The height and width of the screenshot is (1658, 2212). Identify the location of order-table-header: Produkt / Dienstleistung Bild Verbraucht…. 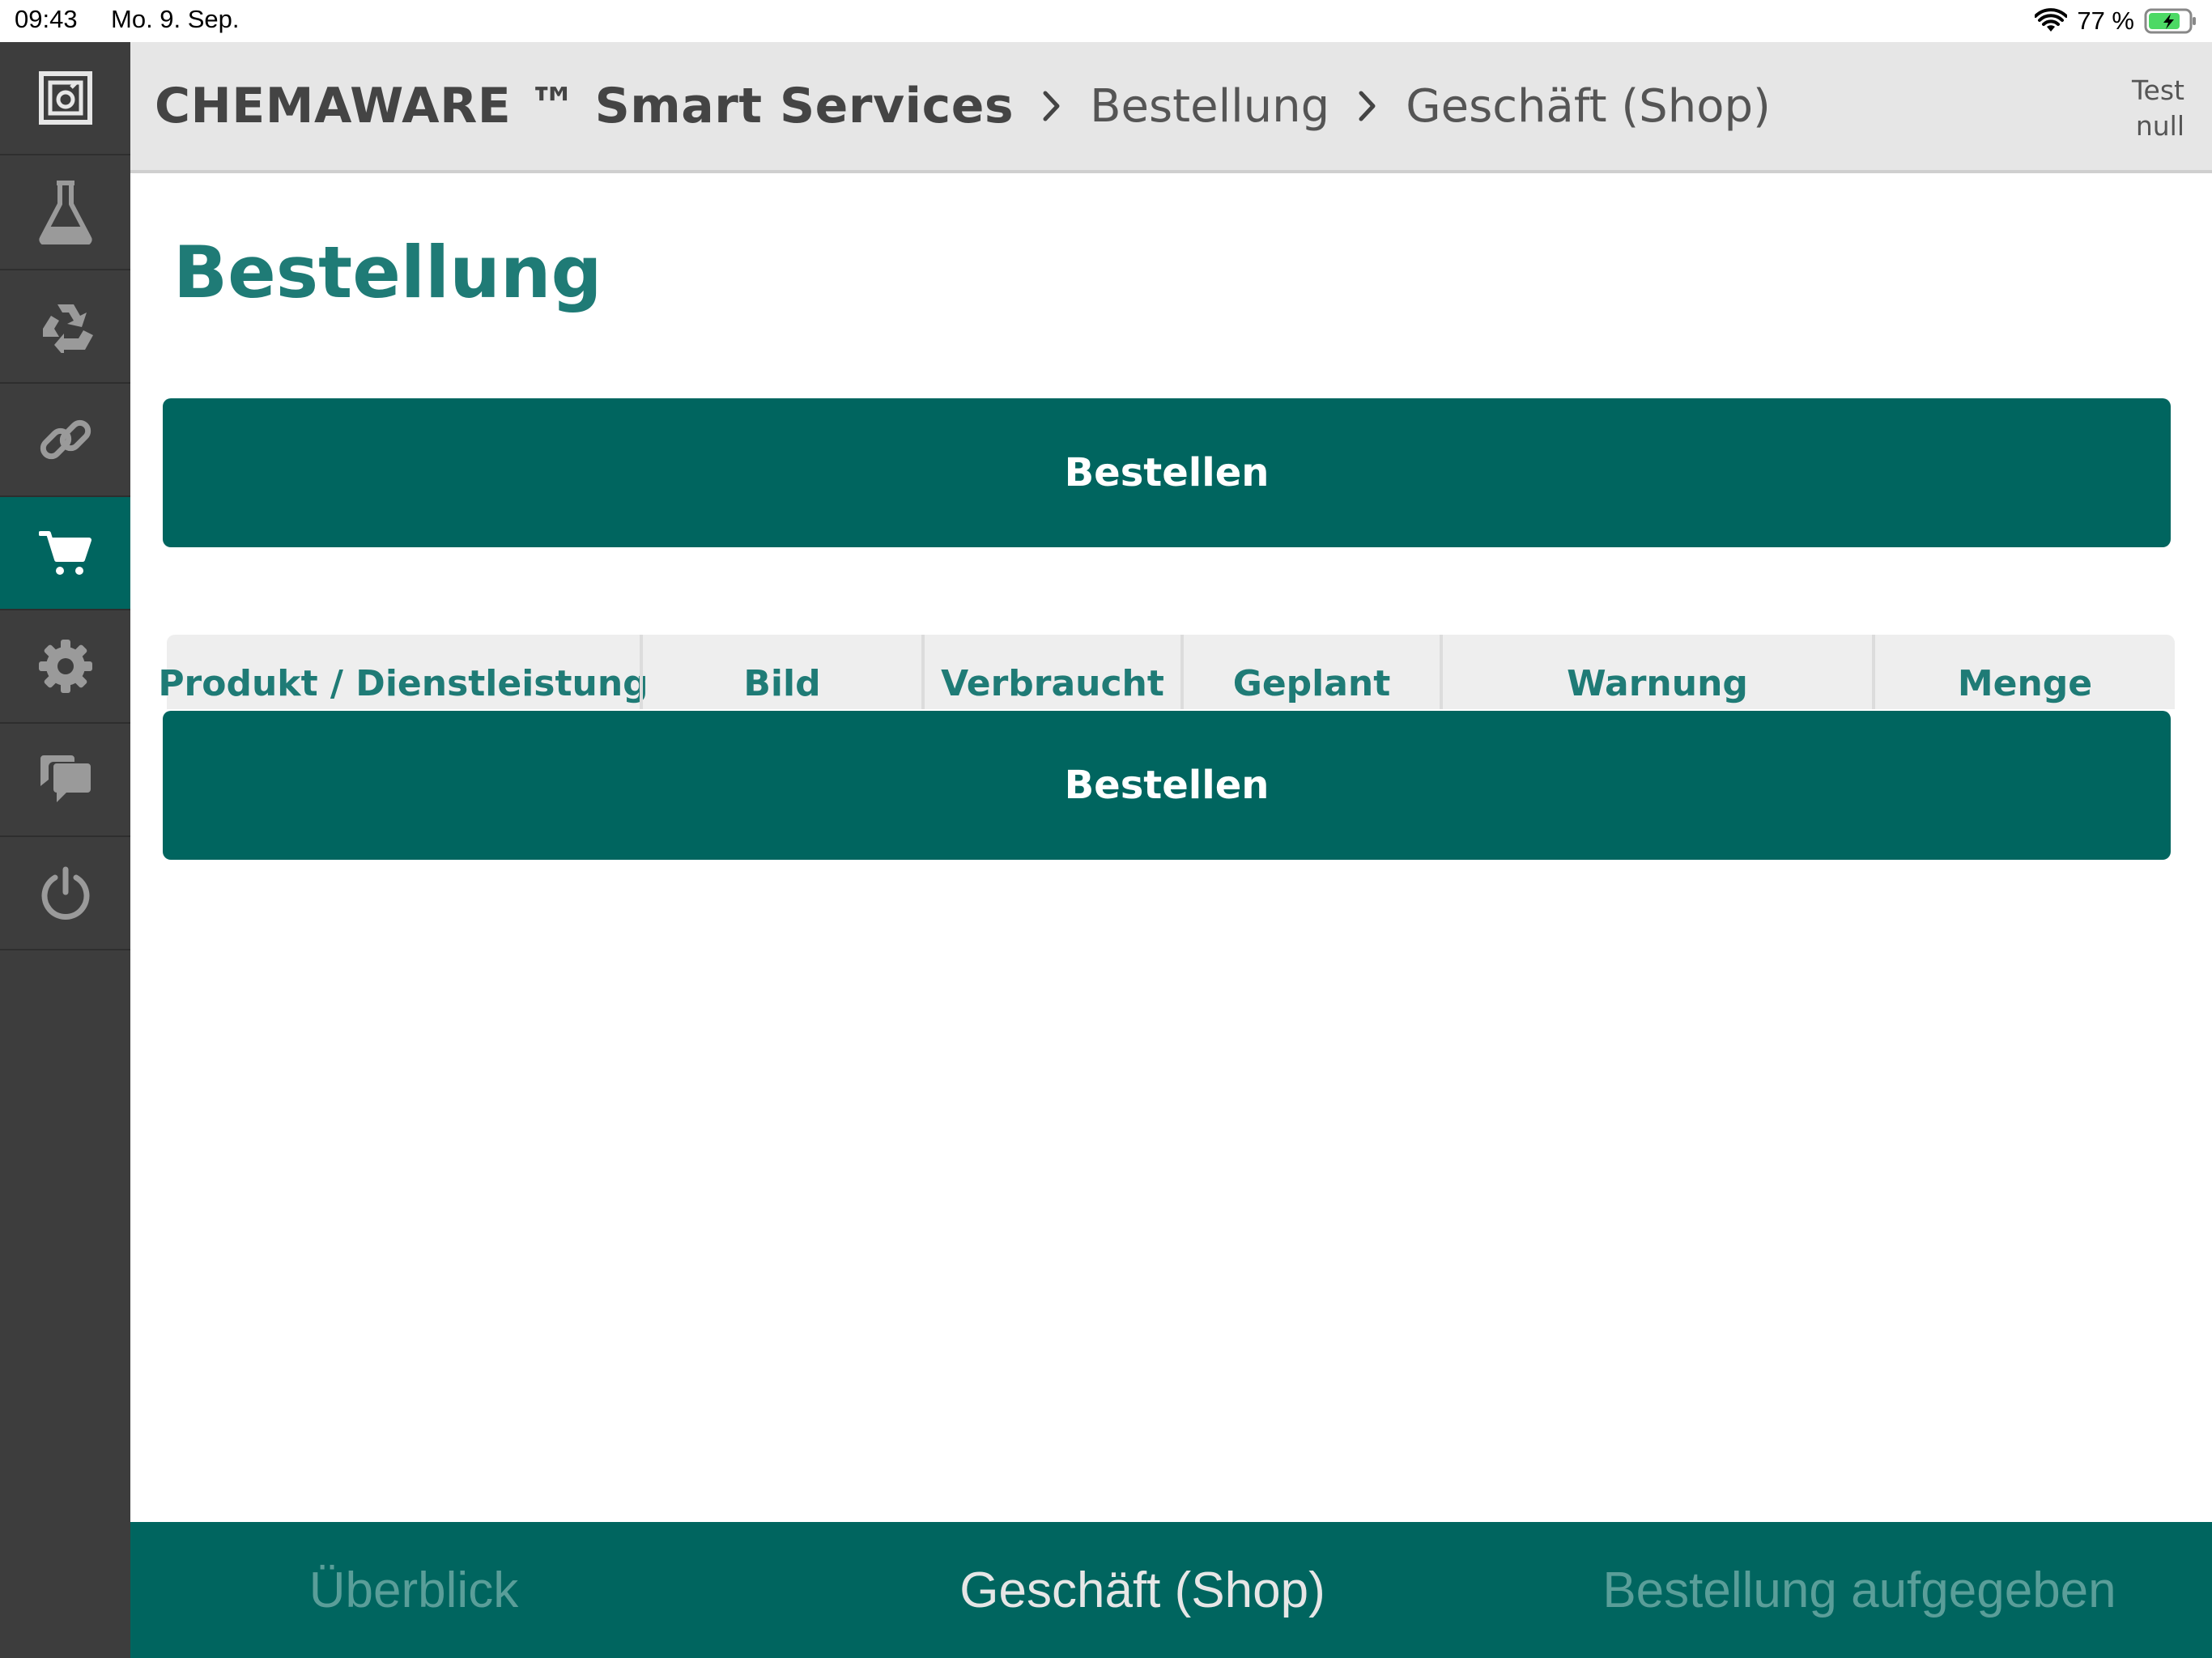
(1166, 672).